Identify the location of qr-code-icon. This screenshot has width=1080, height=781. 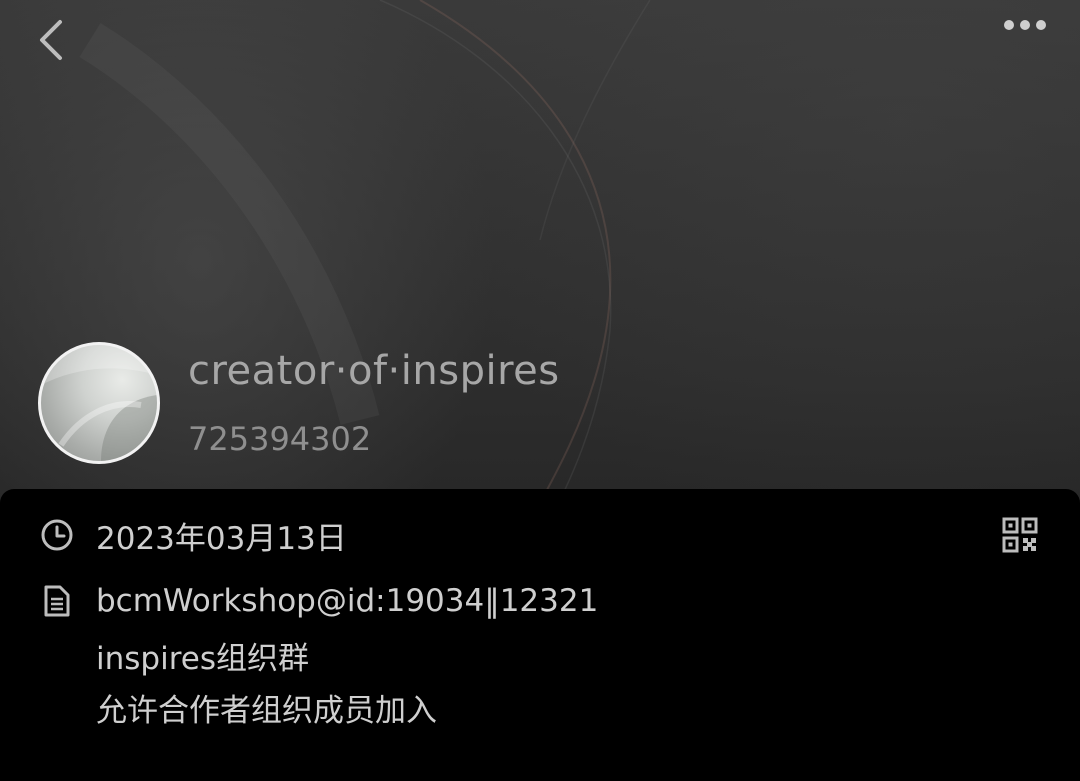
(1020, 535).